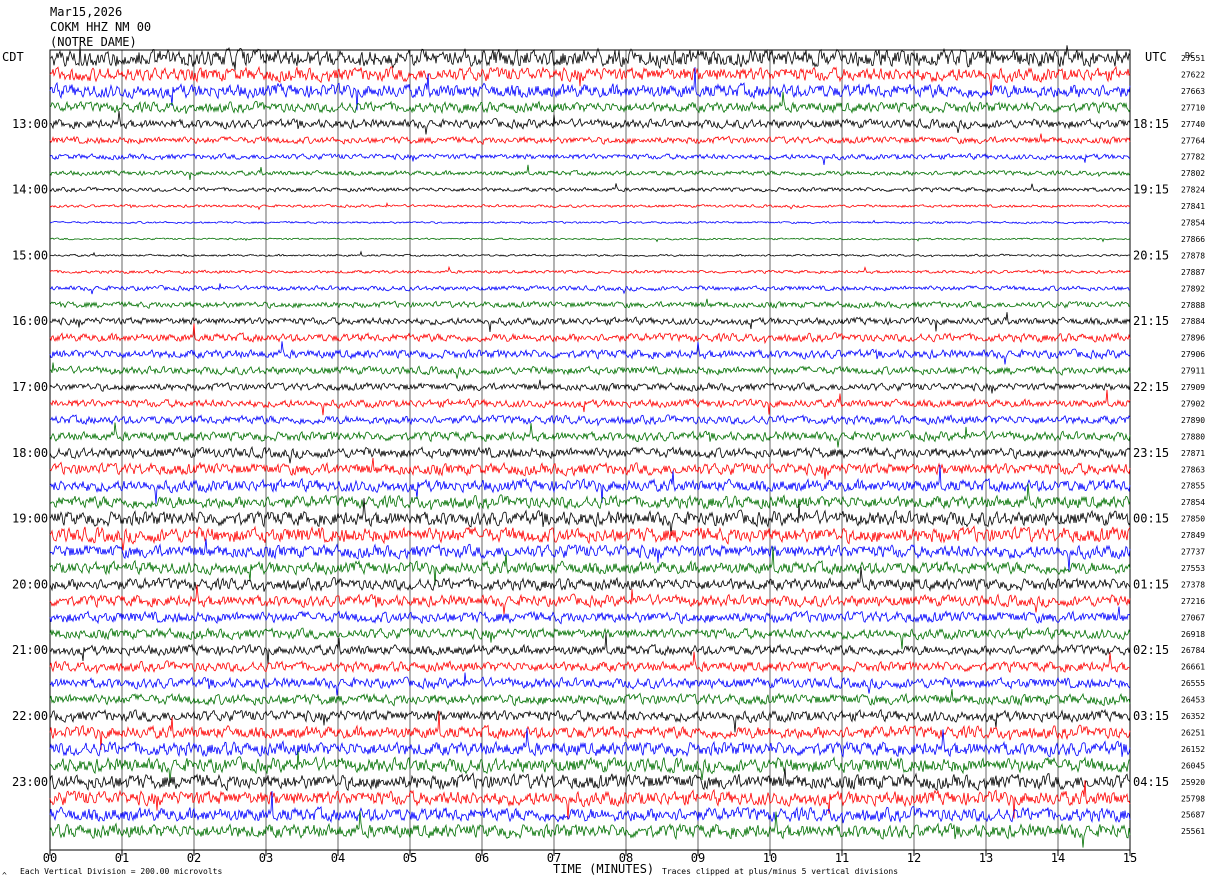 The height and width of the screenshot is (886, 1210). I want to click on dc-offset-27: 27855, so click(1193, 486).